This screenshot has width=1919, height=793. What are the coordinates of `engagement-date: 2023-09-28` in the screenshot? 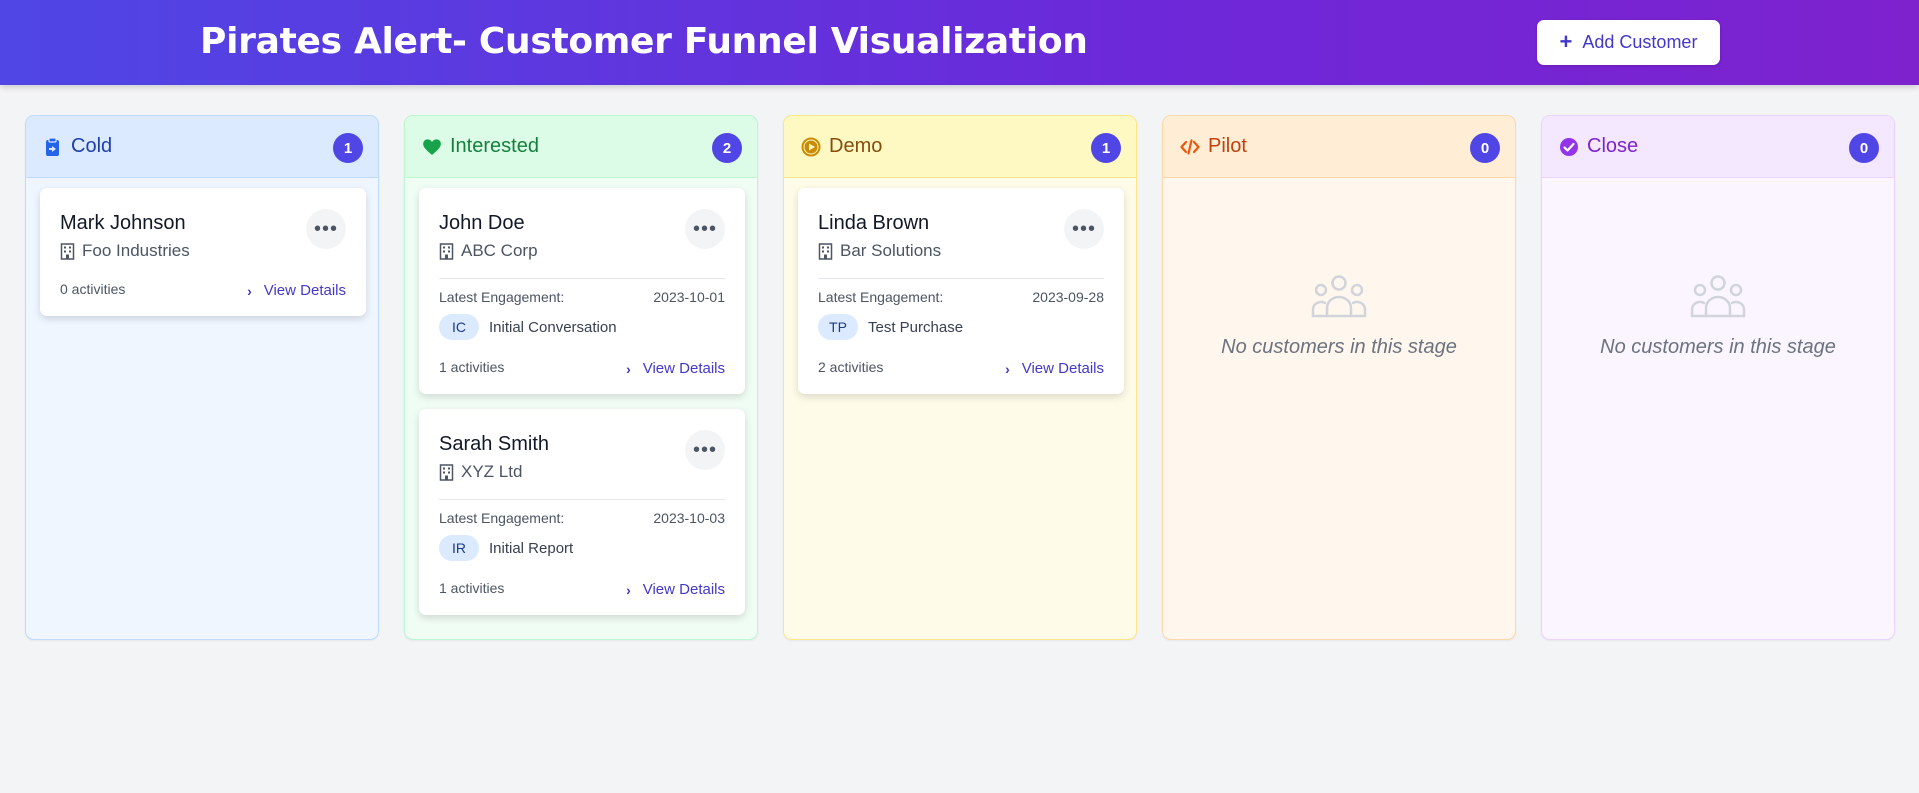 It's located at (1068, 297).